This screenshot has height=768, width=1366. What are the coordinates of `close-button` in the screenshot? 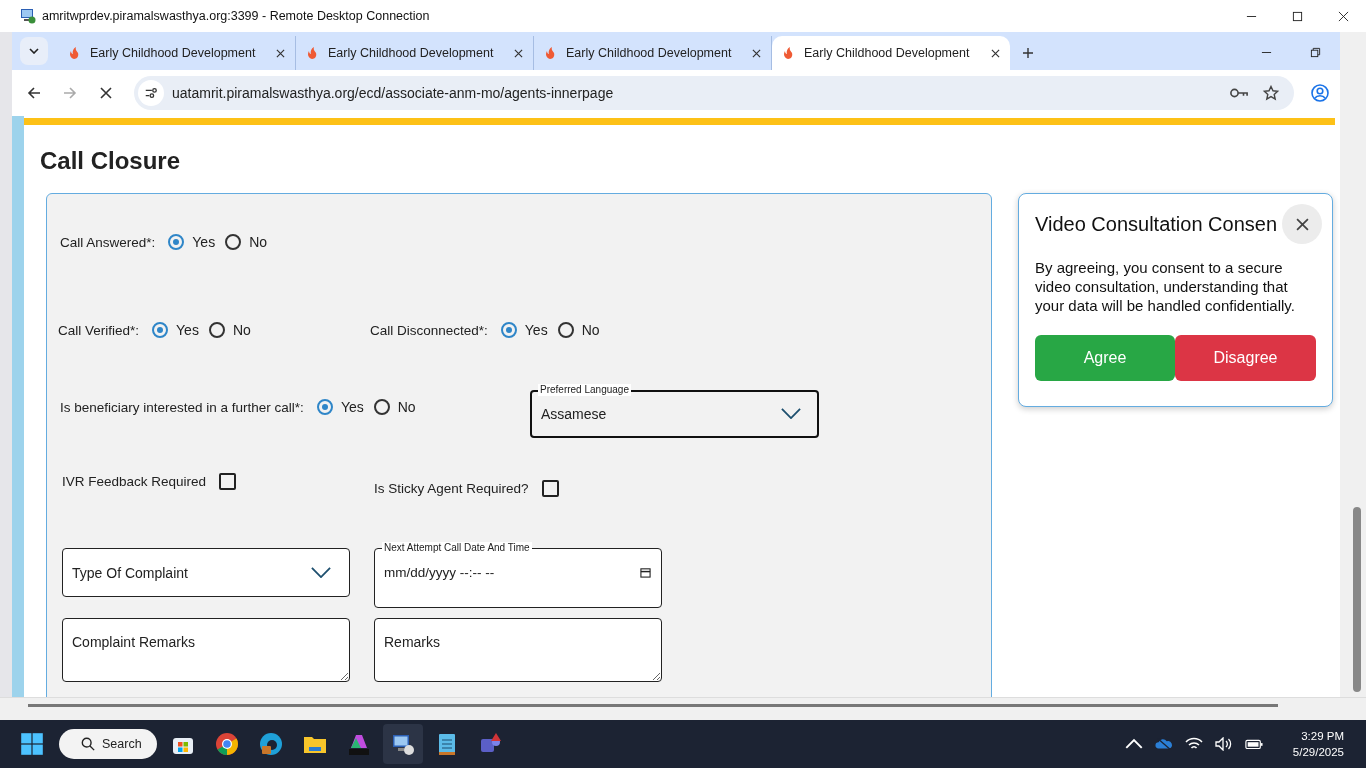 It's located at (1302, 224).